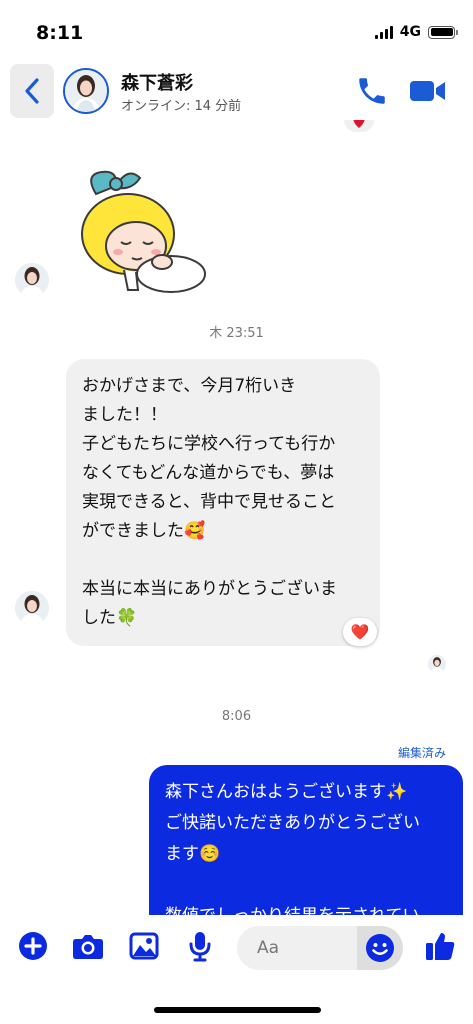 The image size is (473, 1024). I want to click on smiley-icon, so click(380, 948).